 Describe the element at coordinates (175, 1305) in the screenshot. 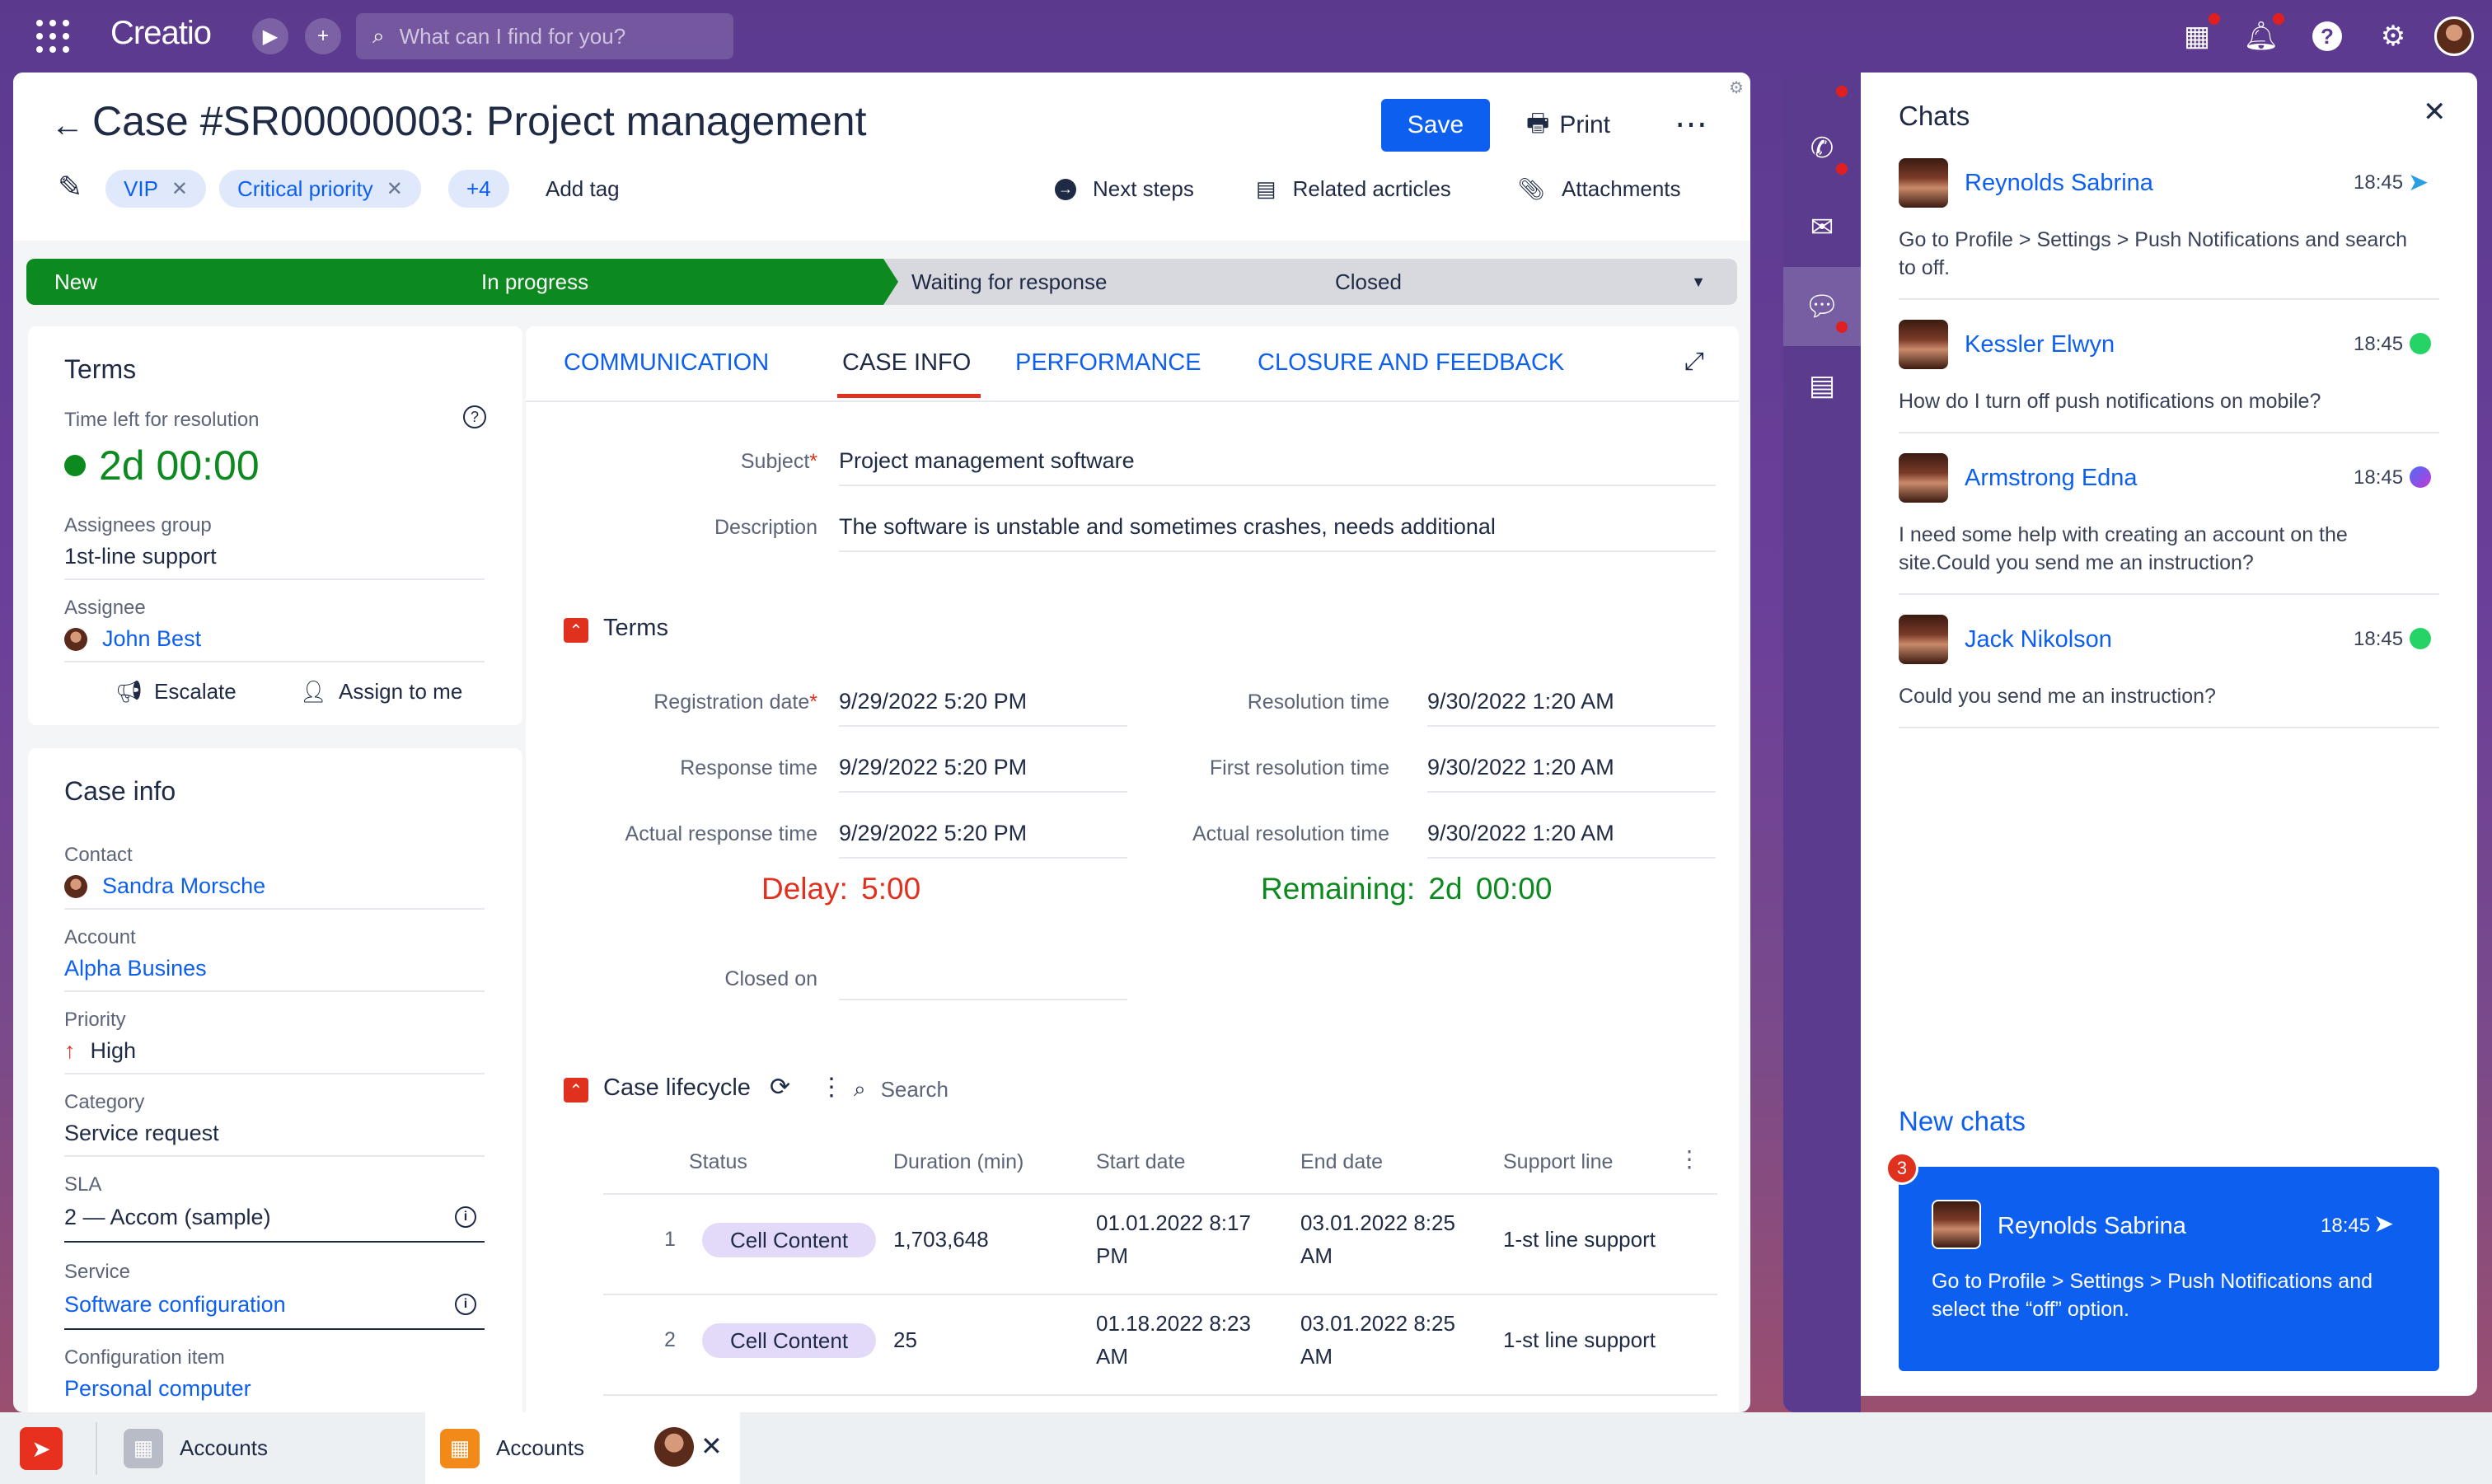

I see `service-value: Software configuration` at that location.